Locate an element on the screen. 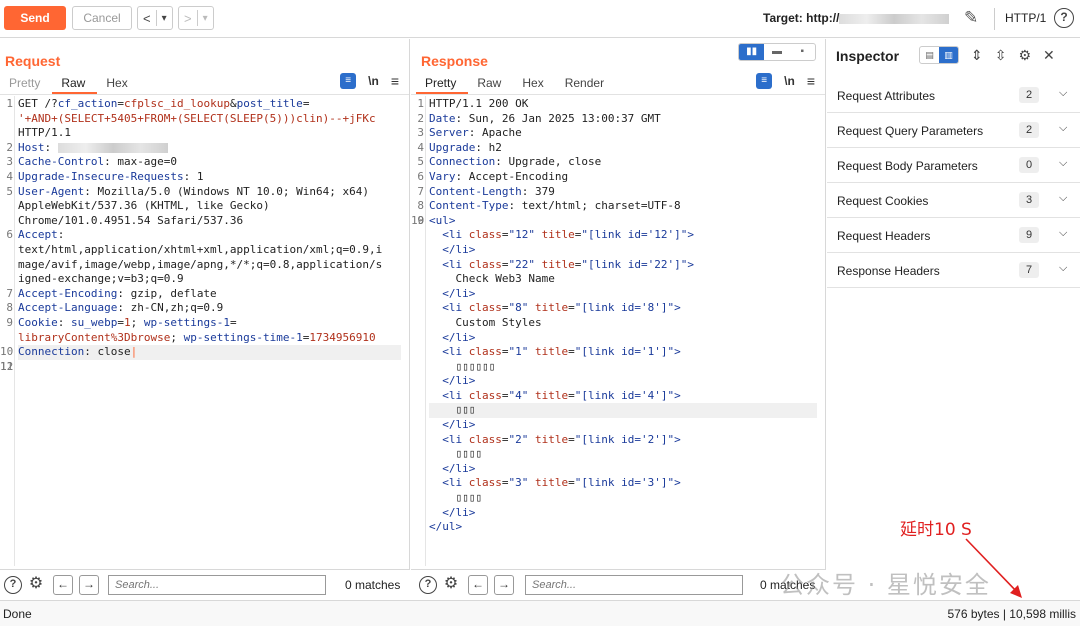 This screenshot has width=1080, height=626. cancel-button: Cancel is located at coordinates (102, 18).